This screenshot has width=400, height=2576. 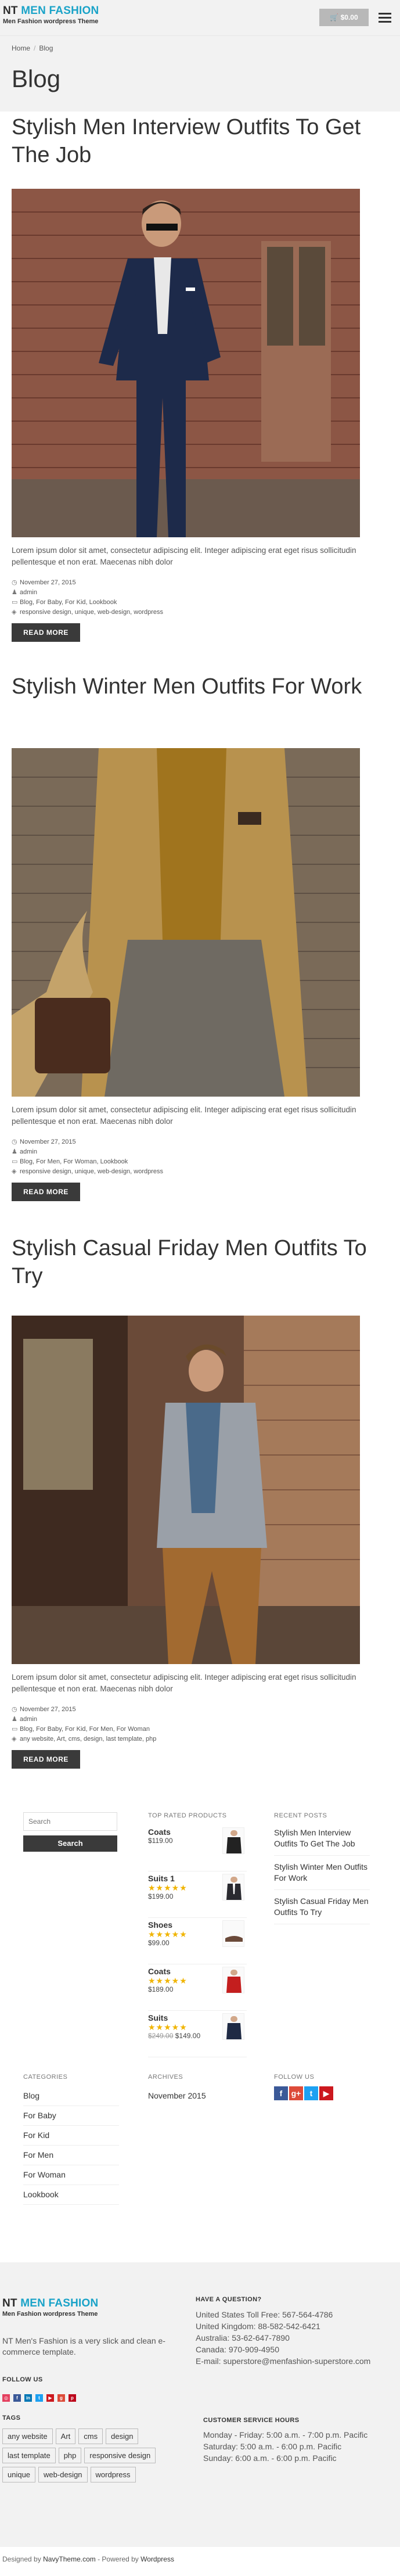 What do you see at coordinates (74, 1161) in the screenshot?
I see `post-categories: Blog, For Men, For Woman, Lookbook` at bounding box center [74, 1161].